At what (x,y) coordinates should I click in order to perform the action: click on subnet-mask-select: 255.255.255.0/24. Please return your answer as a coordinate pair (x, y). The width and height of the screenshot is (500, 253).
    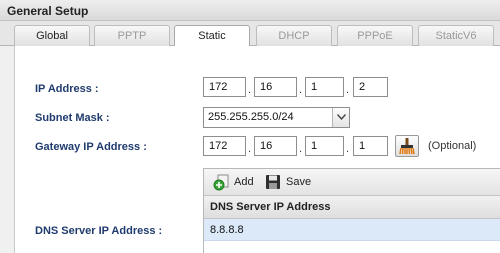
    Looking at the image, I should click on (276, 117).